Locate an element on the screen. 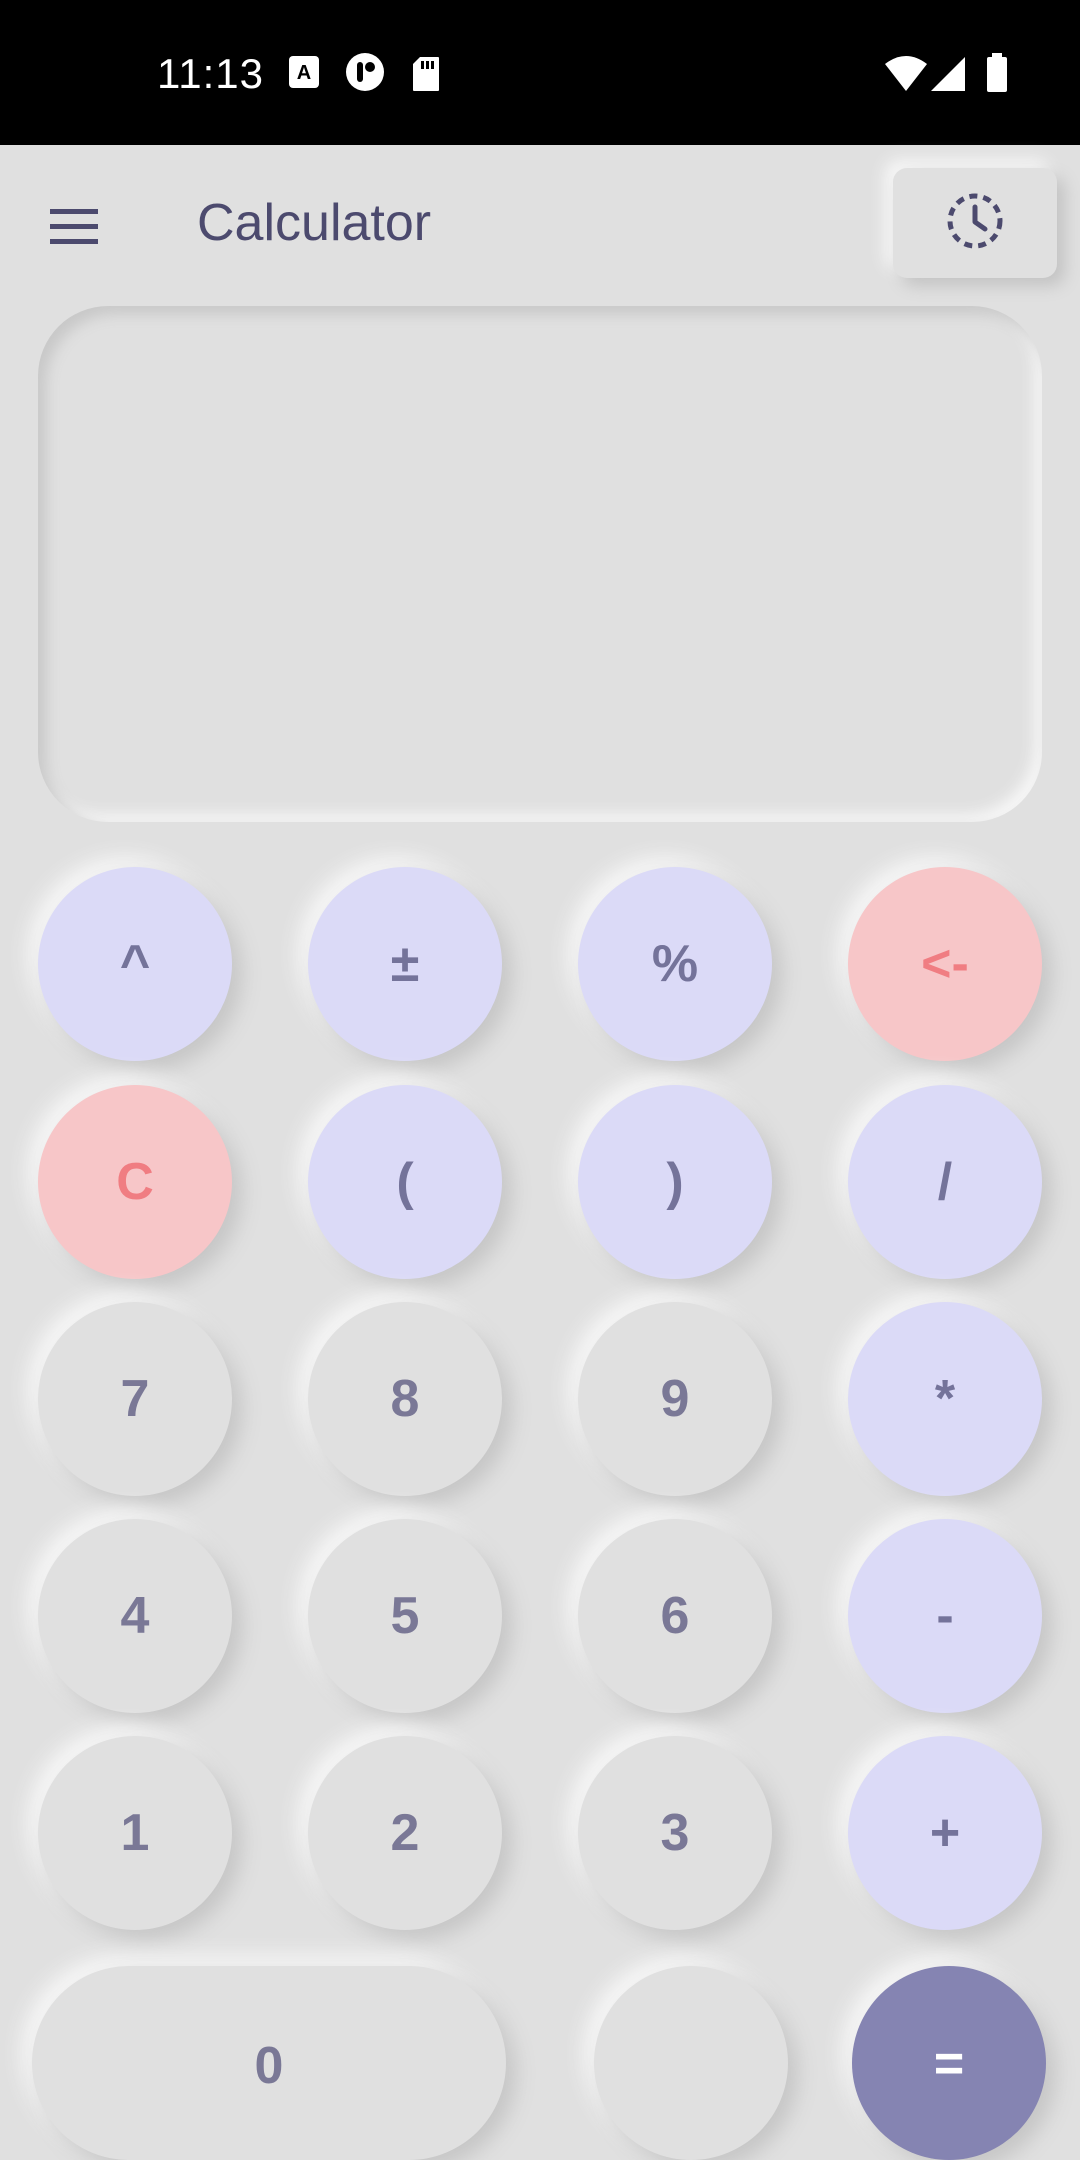 Image resolution: width=1080 pixels, height=2160 pixels. key-0-label: 0 is located at coordinates (269, 2066).